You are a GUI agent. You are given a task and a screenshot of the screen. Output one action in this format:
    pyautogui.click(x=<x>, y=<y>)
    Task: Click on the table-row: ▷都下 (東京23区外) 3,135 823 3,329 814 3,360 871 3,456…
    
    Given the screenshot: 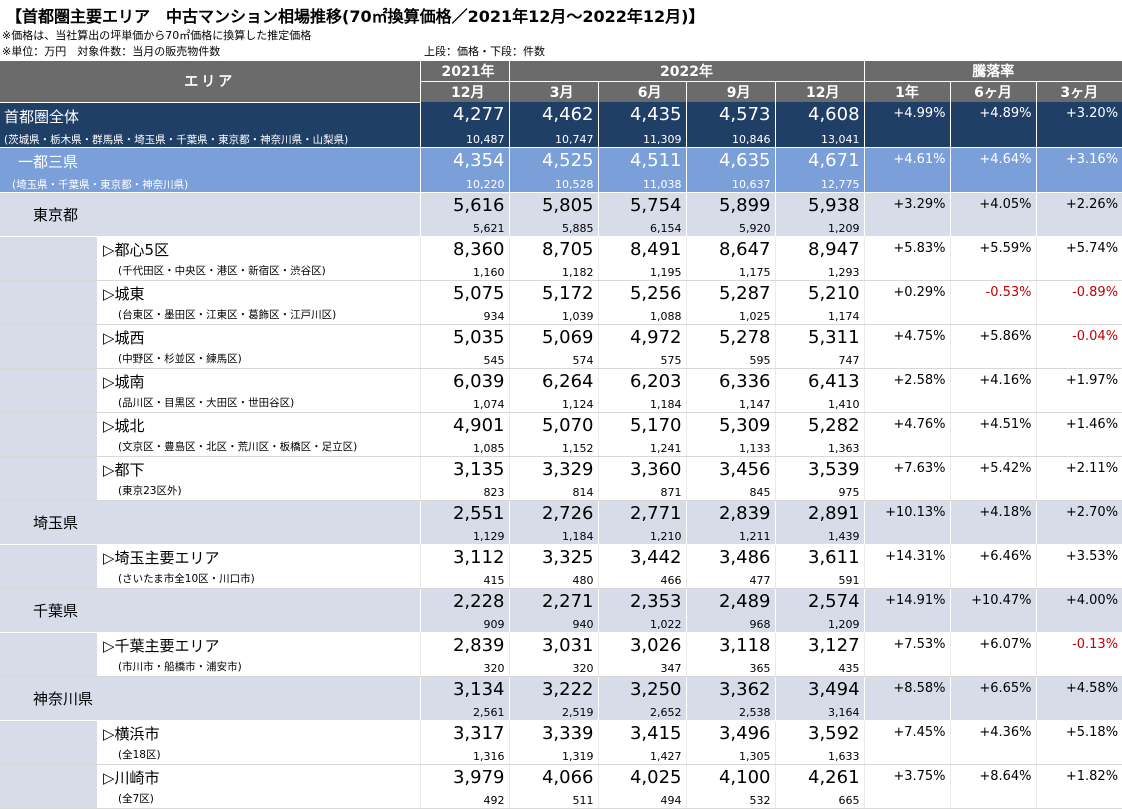 What is the action you would take?
    pyautogui.click(x=561, y=478)
    